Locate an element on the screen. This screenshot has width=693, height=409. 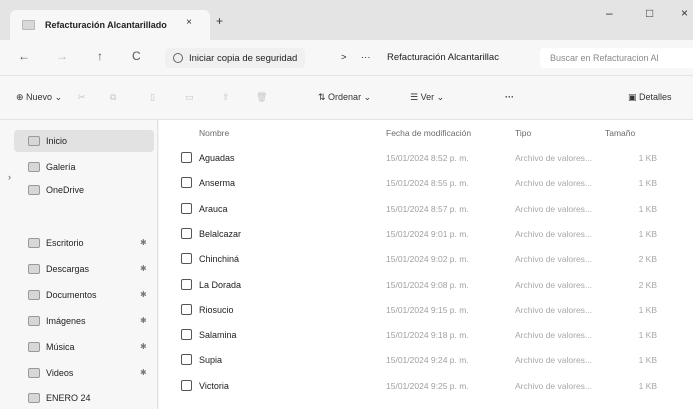
nav-item-videos: Videos is located at coordinates (50, 373).